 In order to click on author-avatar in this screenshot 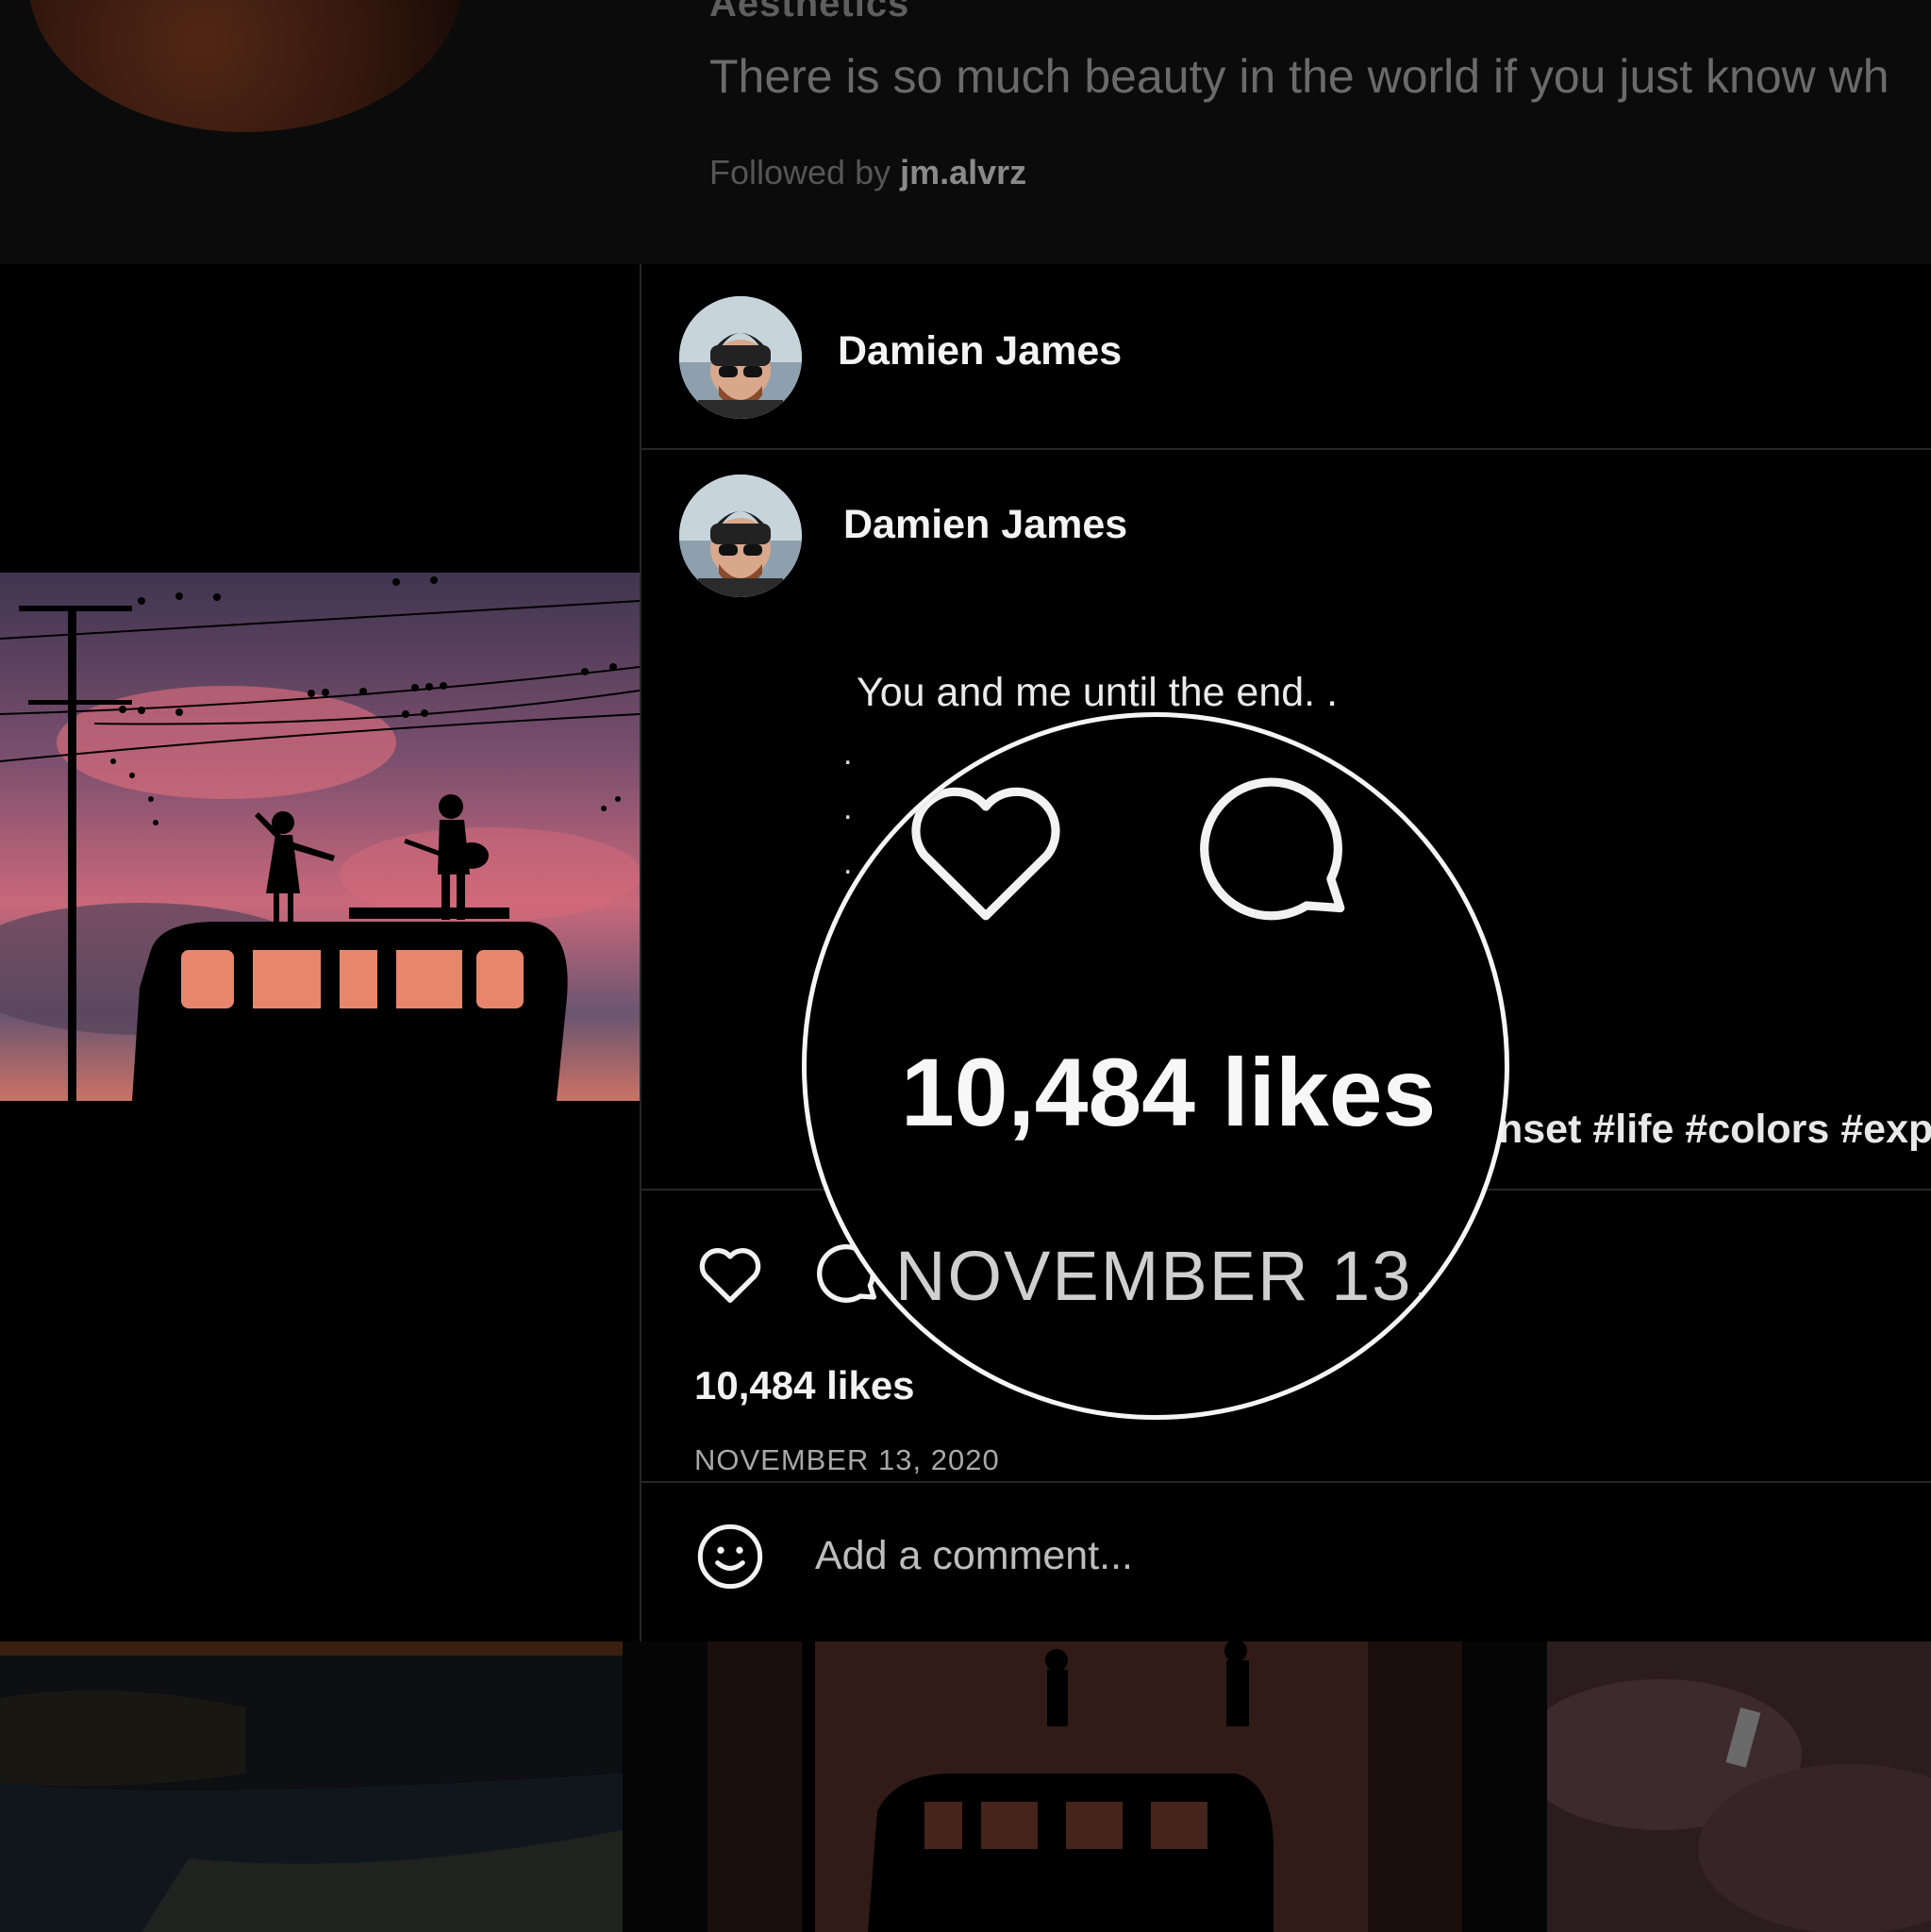, I will do `click(740, 358)`.